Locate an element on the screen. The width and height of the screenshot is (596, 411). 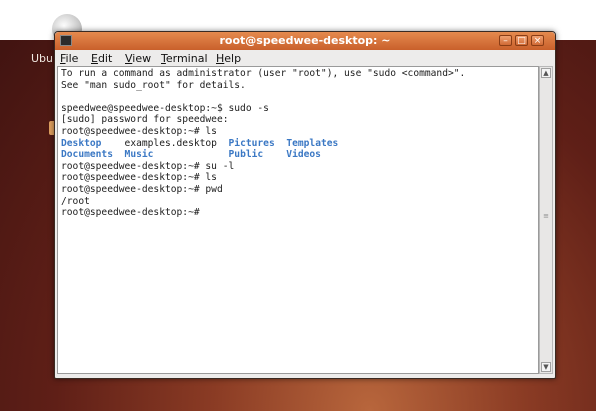
ls-entry-dir: Music is located at coordinates (139, 155).